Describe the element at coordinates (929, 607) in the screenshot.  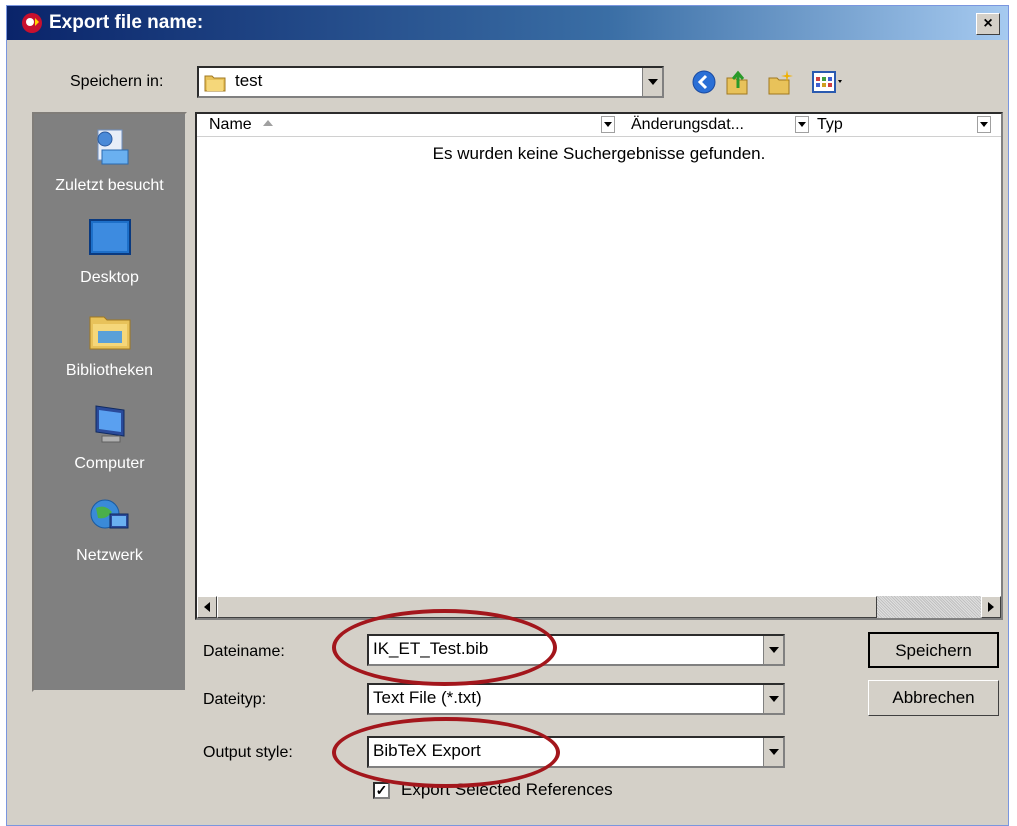
I see `scroll-track` at that location.